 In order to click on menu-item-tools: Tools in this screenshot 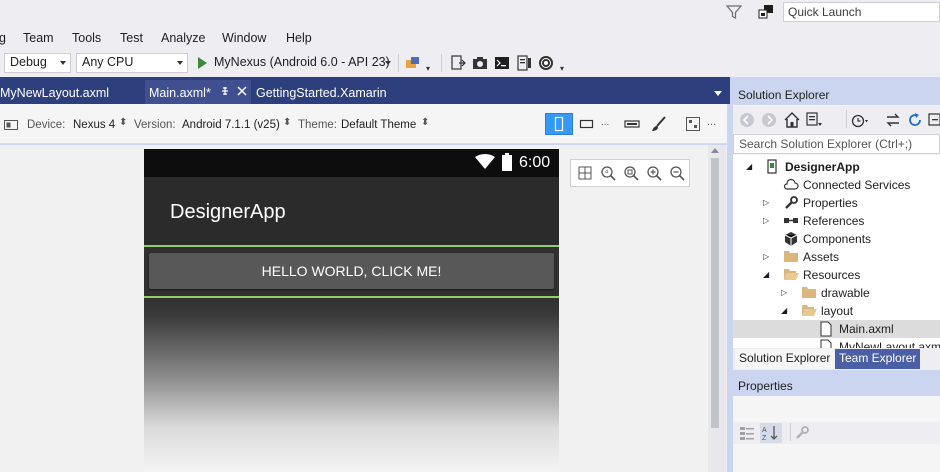, I will do `click(86, 38)`.